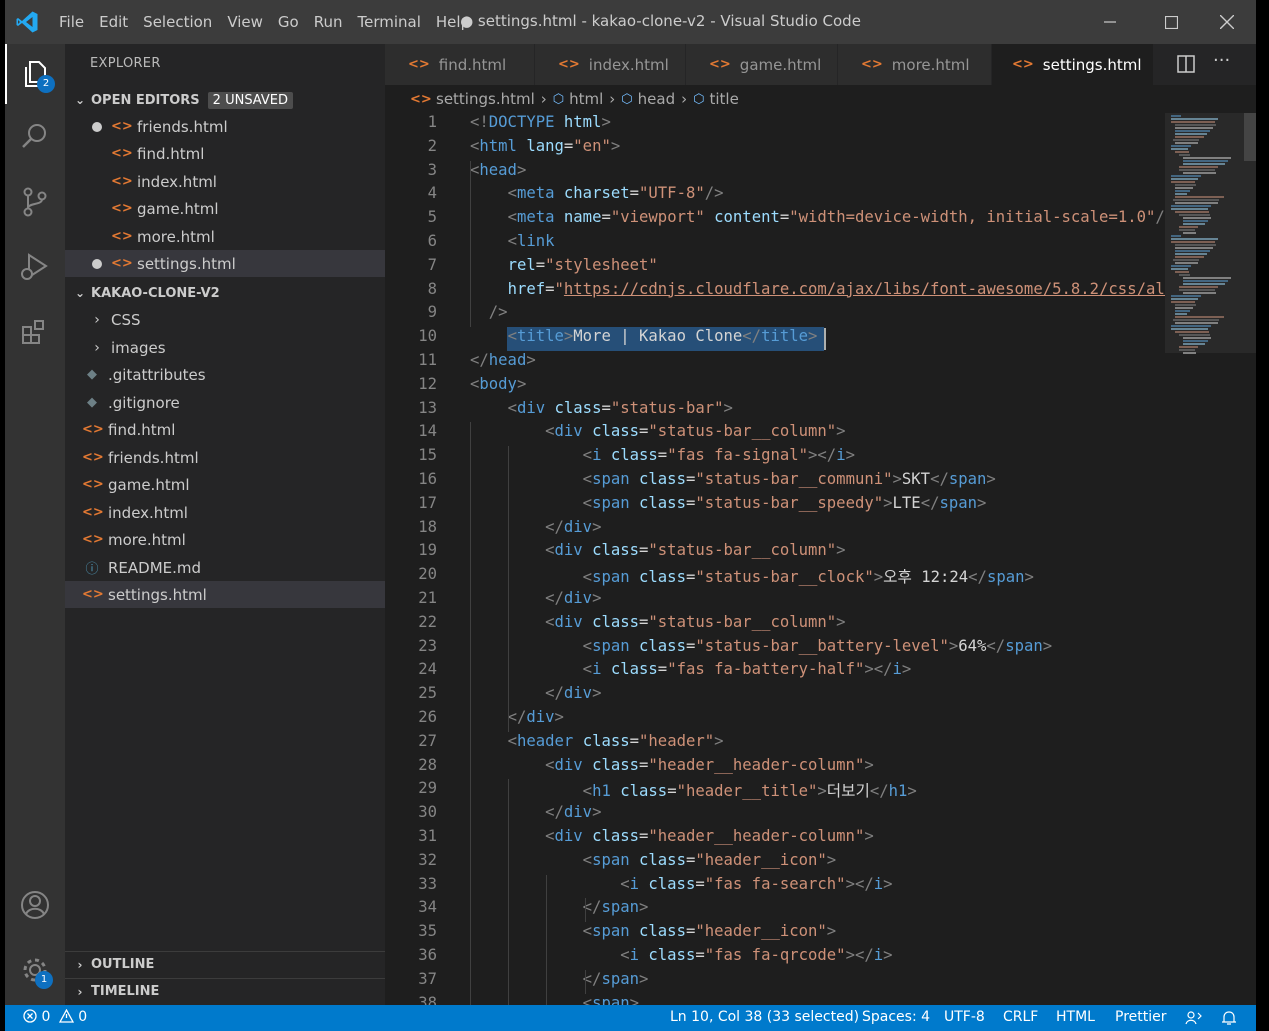 This screenshot has height=1031, width=1269. What do you see at coordinates (1110, 22) in the screenshot?
I see `minimize-button` at bounding box center [1110, 22].